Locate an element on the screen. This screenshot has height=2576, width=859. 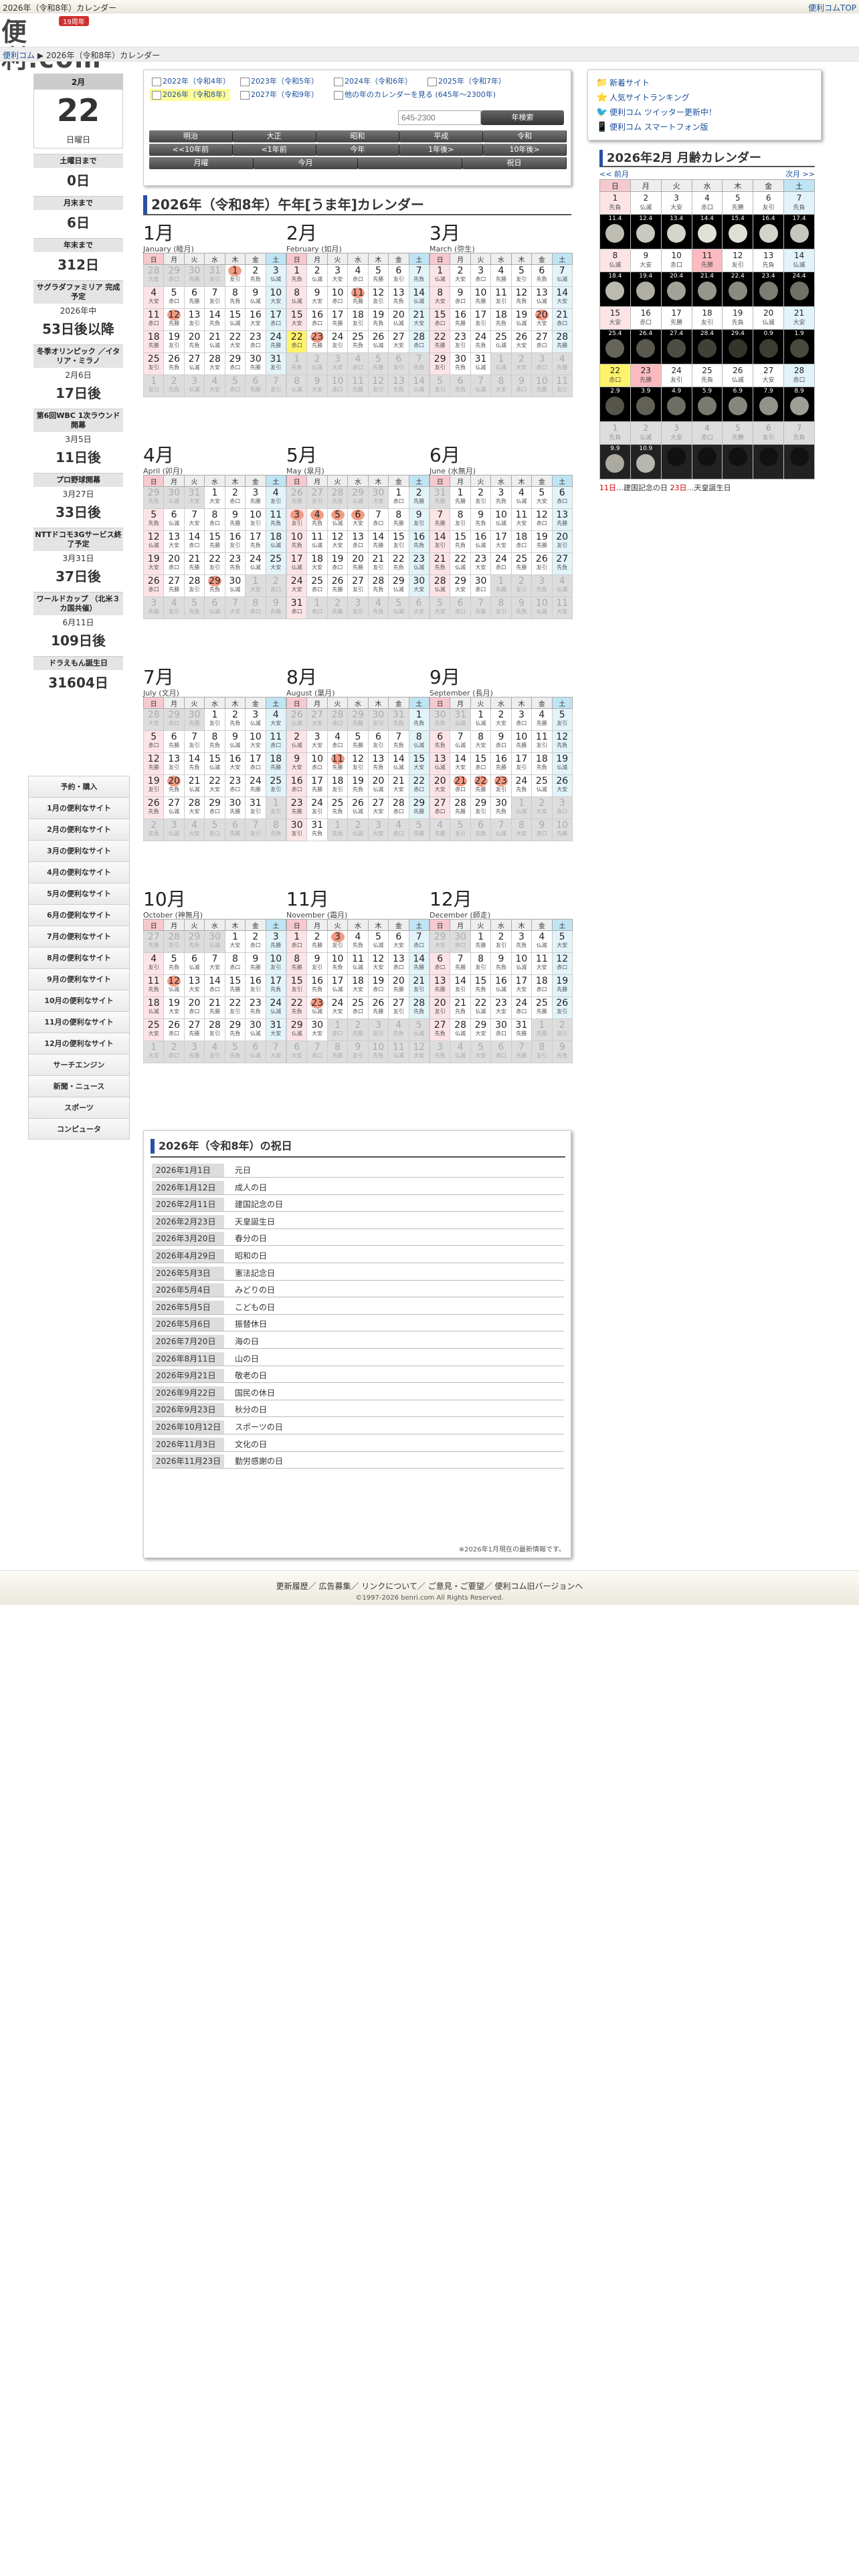
left-menu-item: 3月の便利なサイト is located at coordinates (79, 851).